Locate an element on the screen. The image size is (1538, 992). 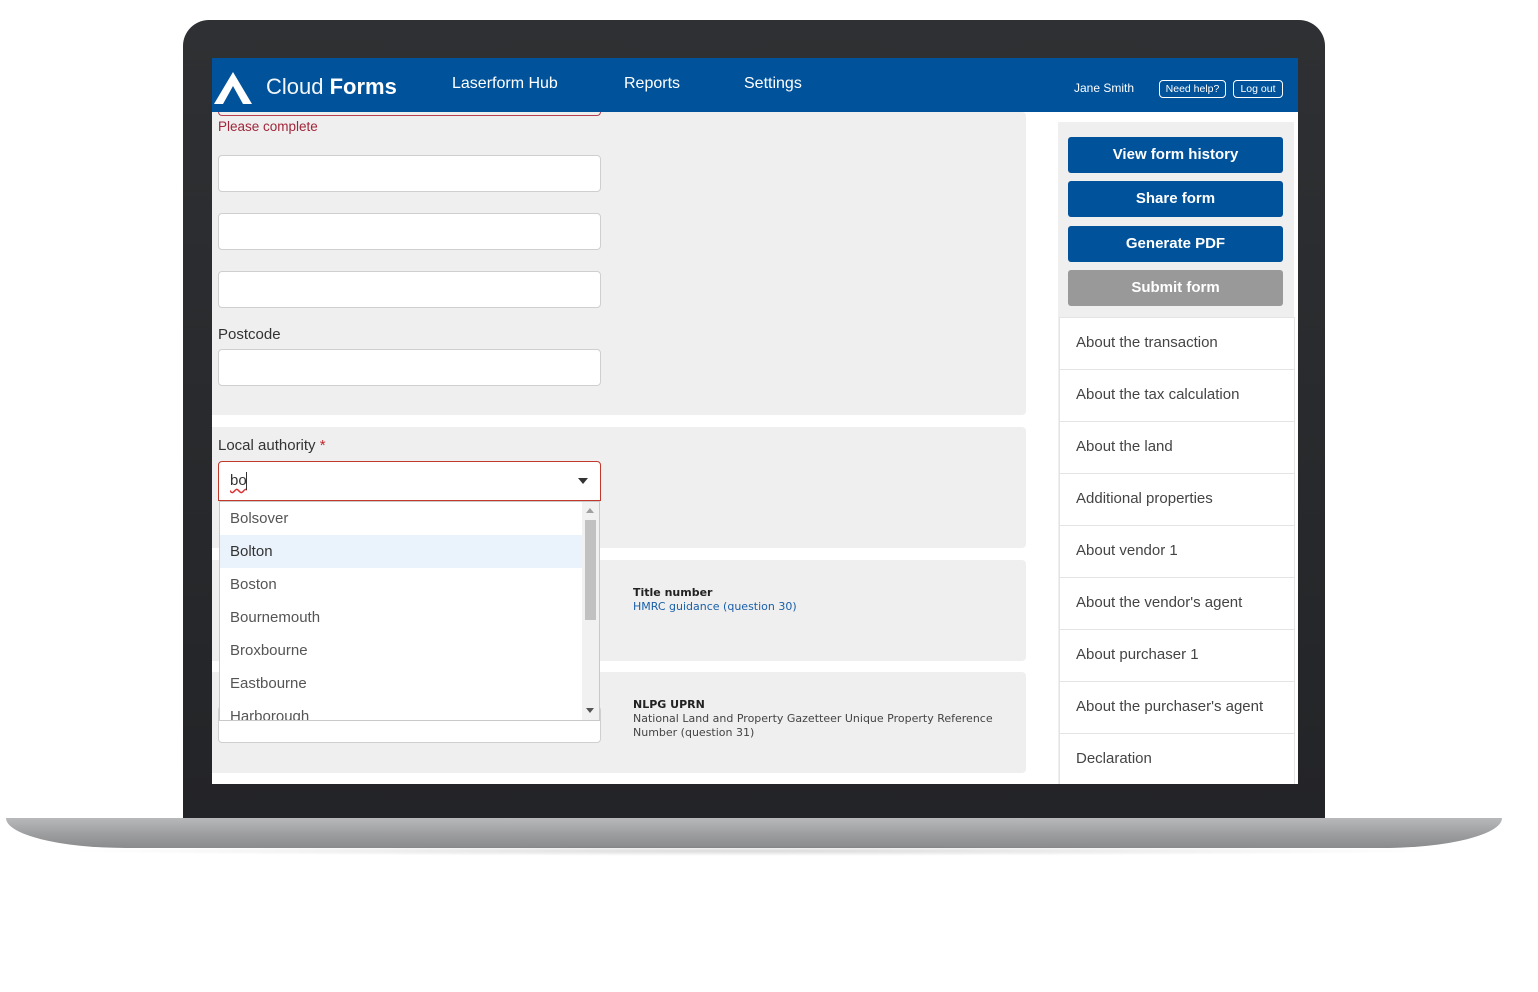
section-about-vendor-1: About vendor 1 is located at coordinates (1177, 552).